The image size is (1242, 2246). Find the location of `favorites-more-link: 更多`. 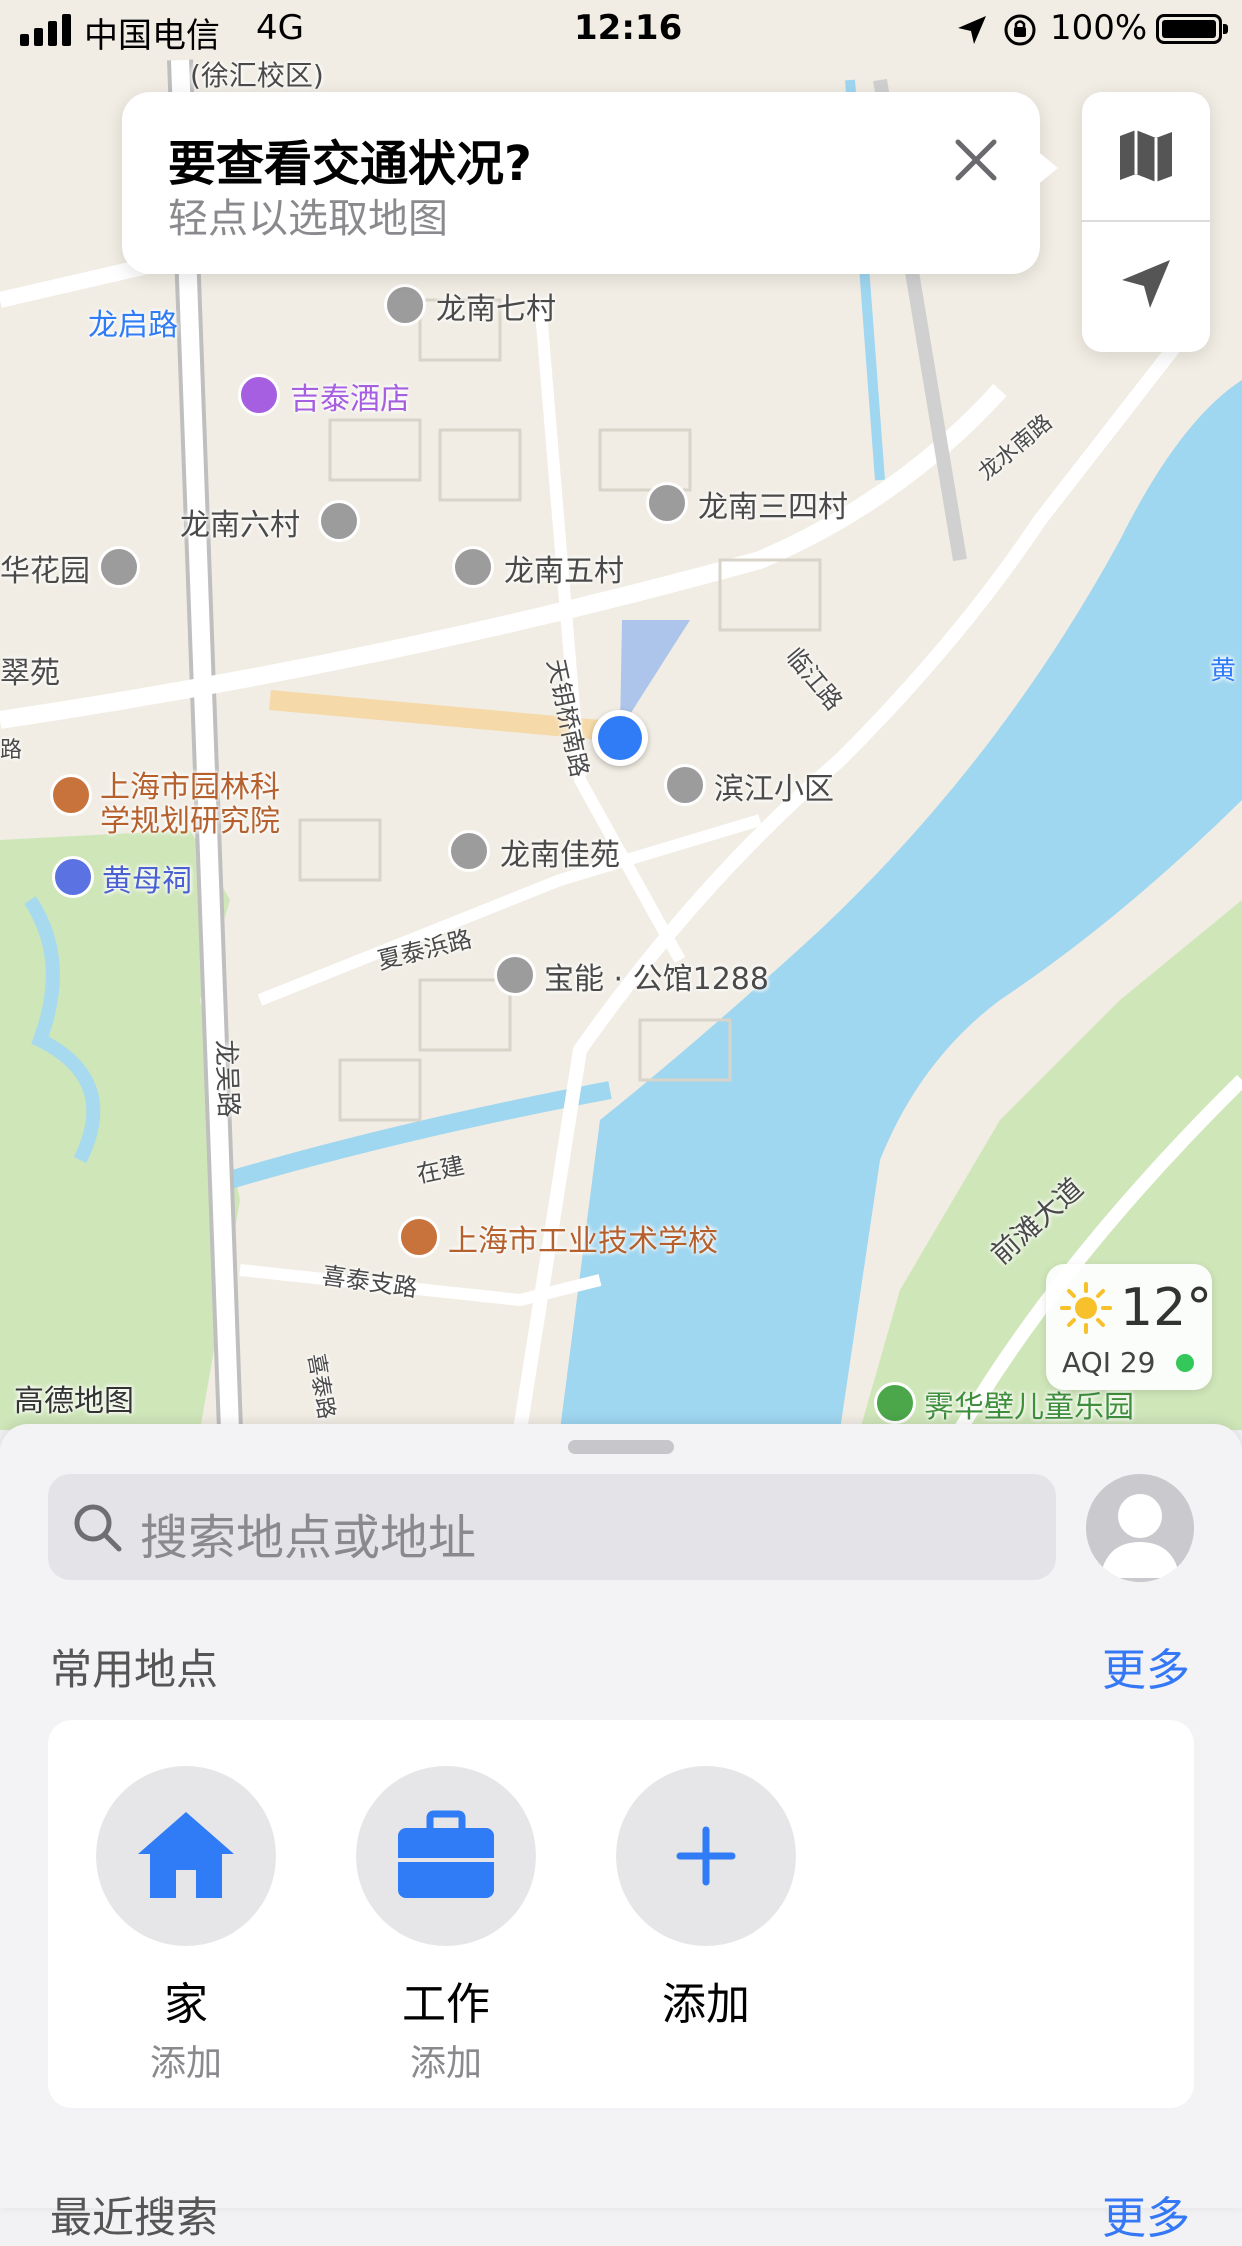

favorites-more-link: 更多 is located at coordinates (1146, 1666).